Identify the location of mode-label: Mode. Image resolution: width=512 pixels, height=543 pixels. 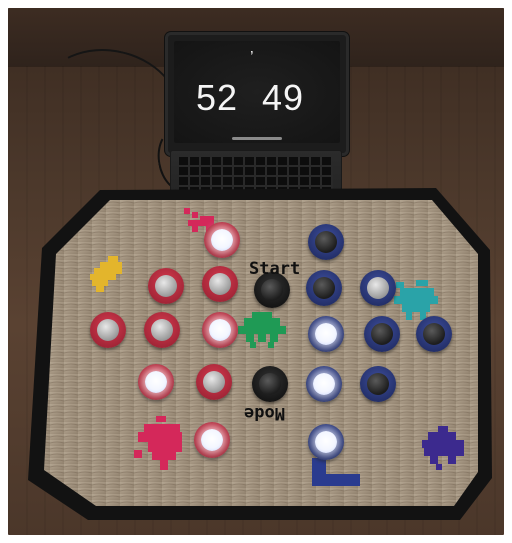
(264, 413).